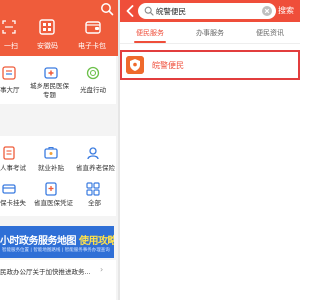  What do you see at coordinates (13, 168) in the screenshot?
I see `grid-label-exam: 人事考试` at bounding box center [13, 168].